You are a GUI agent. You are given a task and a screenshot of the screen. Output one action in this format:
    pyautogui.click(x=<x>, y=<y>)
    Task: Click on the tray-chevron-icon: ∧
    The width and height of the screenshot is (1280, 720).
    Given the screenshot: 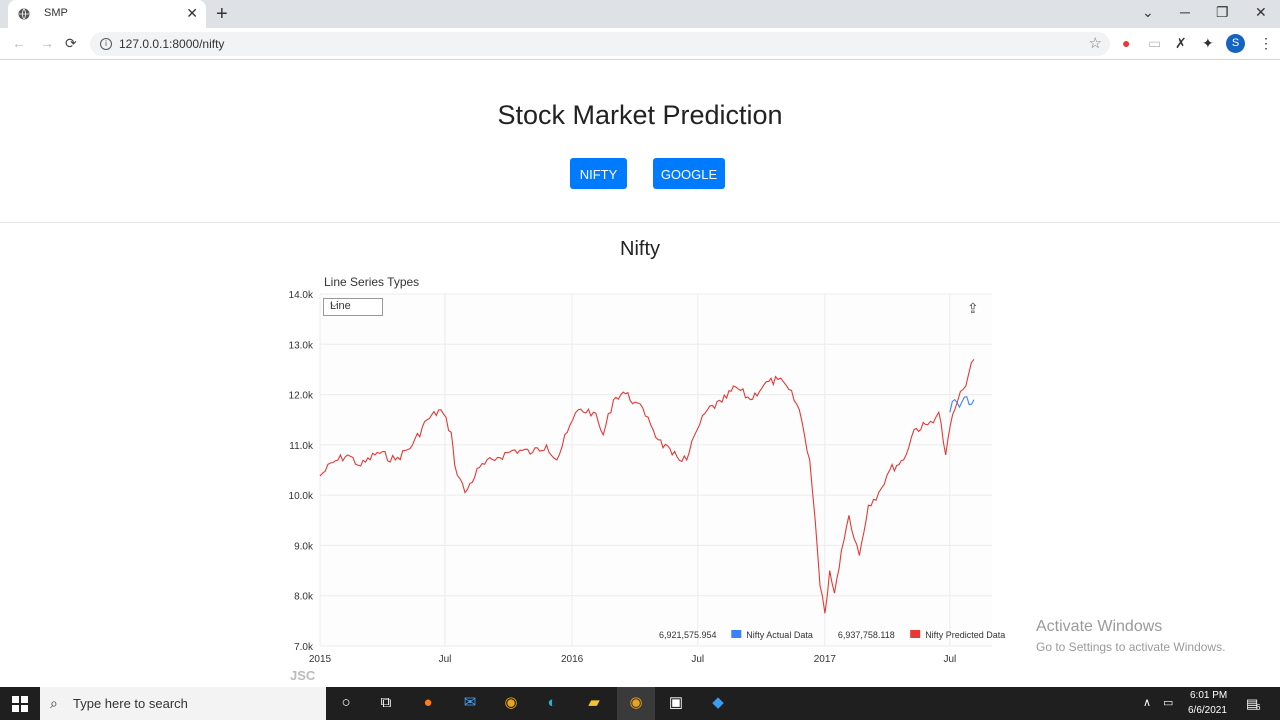 What is the action you would take?
    pyautogui.click(x=1147, y=702)
    